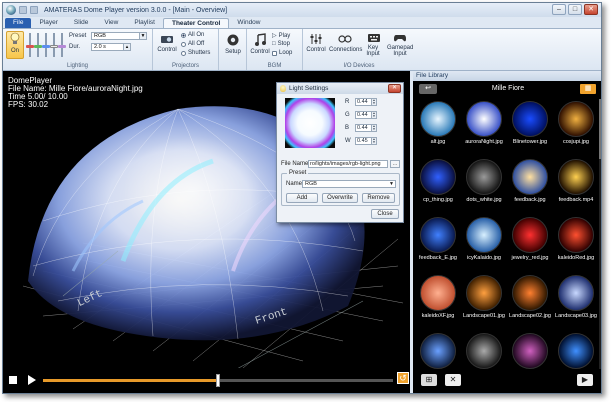  Describe the element at coordinates (366, 141) in the screenshot. I see `w-spinner: 0.45 ▲ ▼` at that location.